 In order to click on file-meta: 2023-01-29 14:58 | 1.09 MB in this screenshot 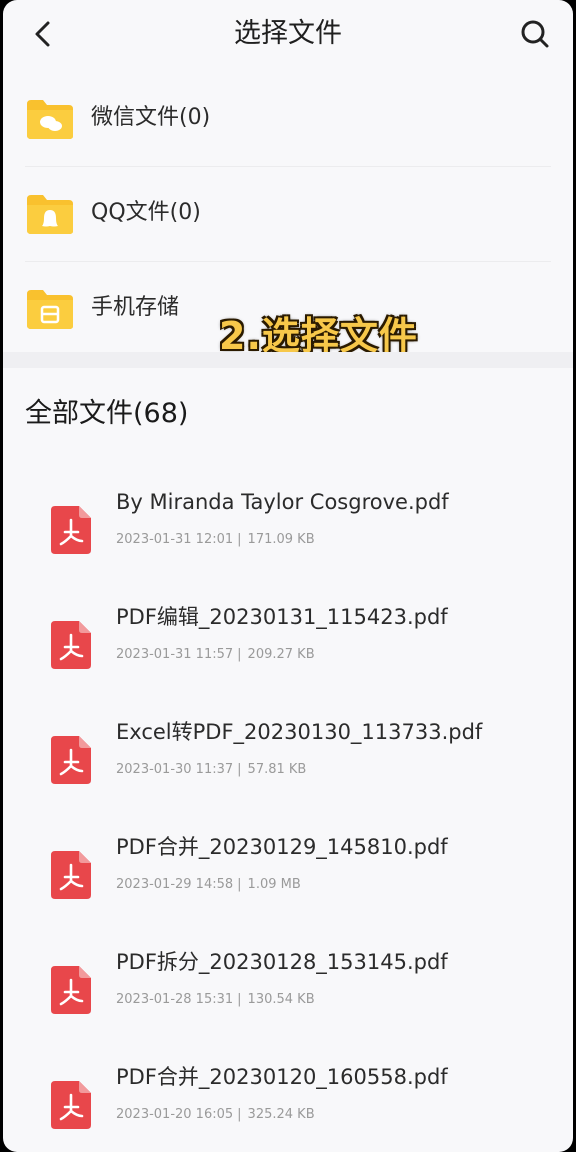, I will do `click(208, 885)`.